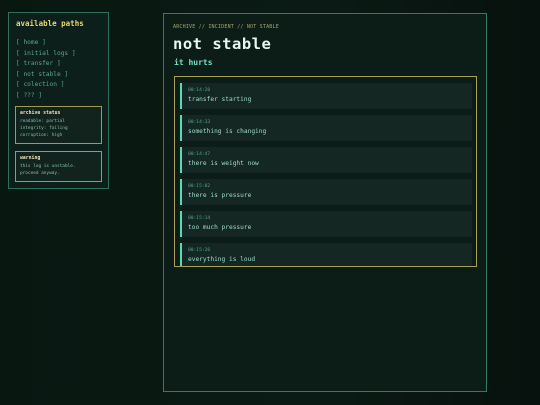  Describe the element at coordinates (41, 135) in the screenshot. I see `archive-status-corruption: corruption: high` at that location.